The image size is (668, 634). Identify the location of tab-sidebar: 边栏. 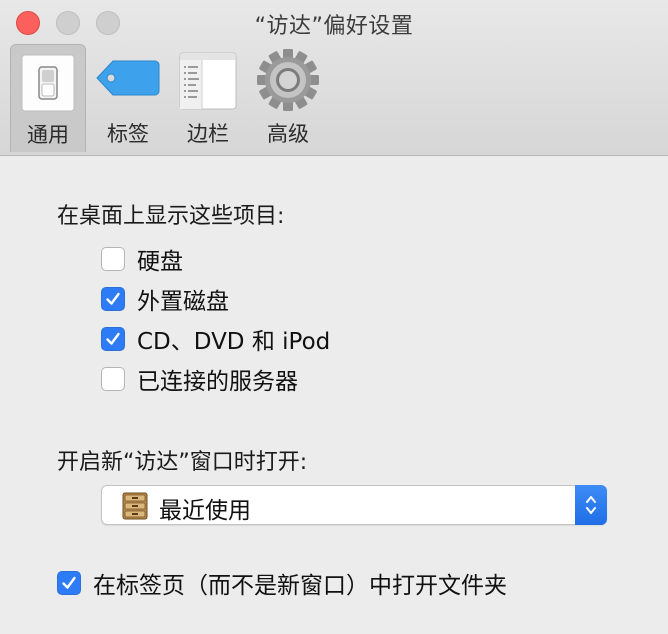
(208, 98).